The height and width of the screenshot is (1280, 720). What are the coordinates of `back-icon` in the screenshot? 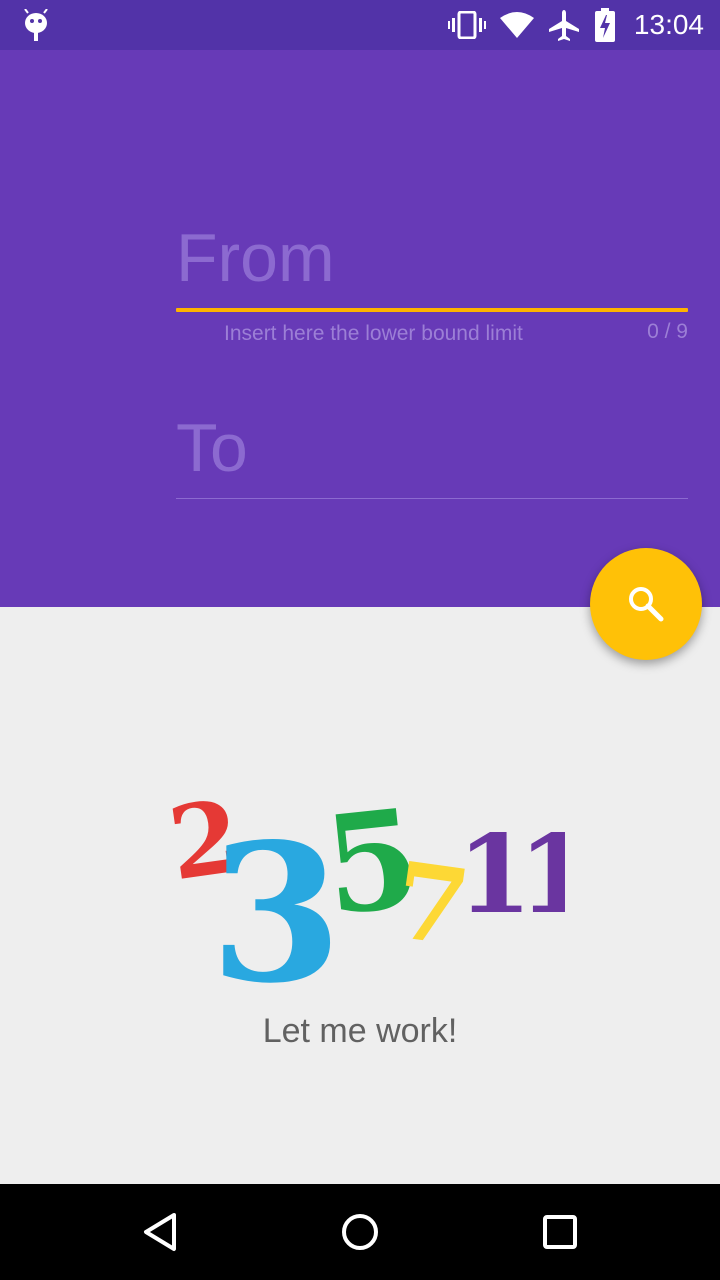 It's located at (160, 1232).